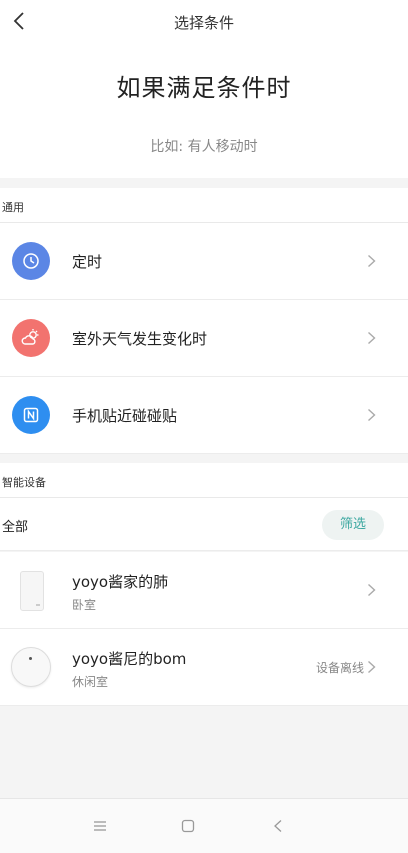  I want to click on section-header-smart-devices: 智能设备, so click(204, 480).